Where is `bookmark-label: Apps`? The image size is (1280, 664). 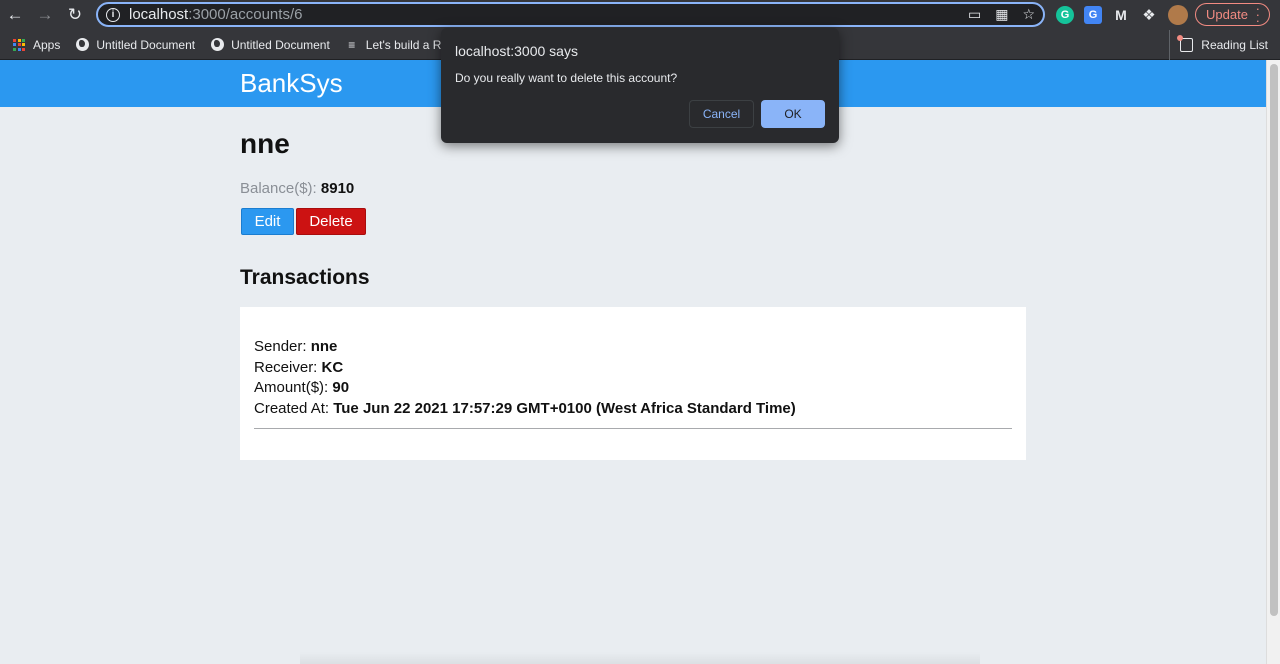
bookmark-label: Apps is located at coordinates (47, 44).